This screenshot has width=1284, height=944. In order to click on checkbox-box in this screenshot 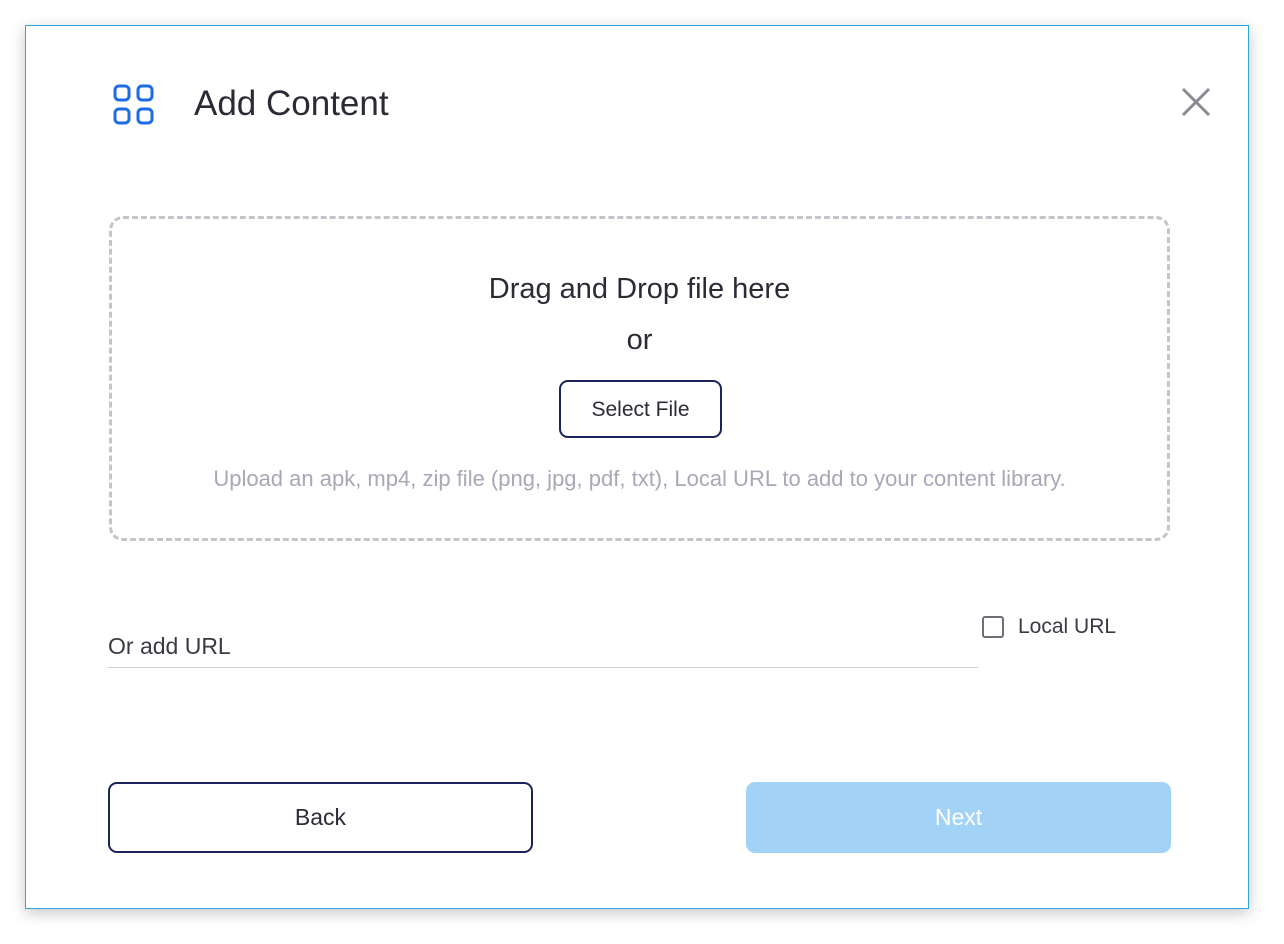, I will do `click(993, 627)`.